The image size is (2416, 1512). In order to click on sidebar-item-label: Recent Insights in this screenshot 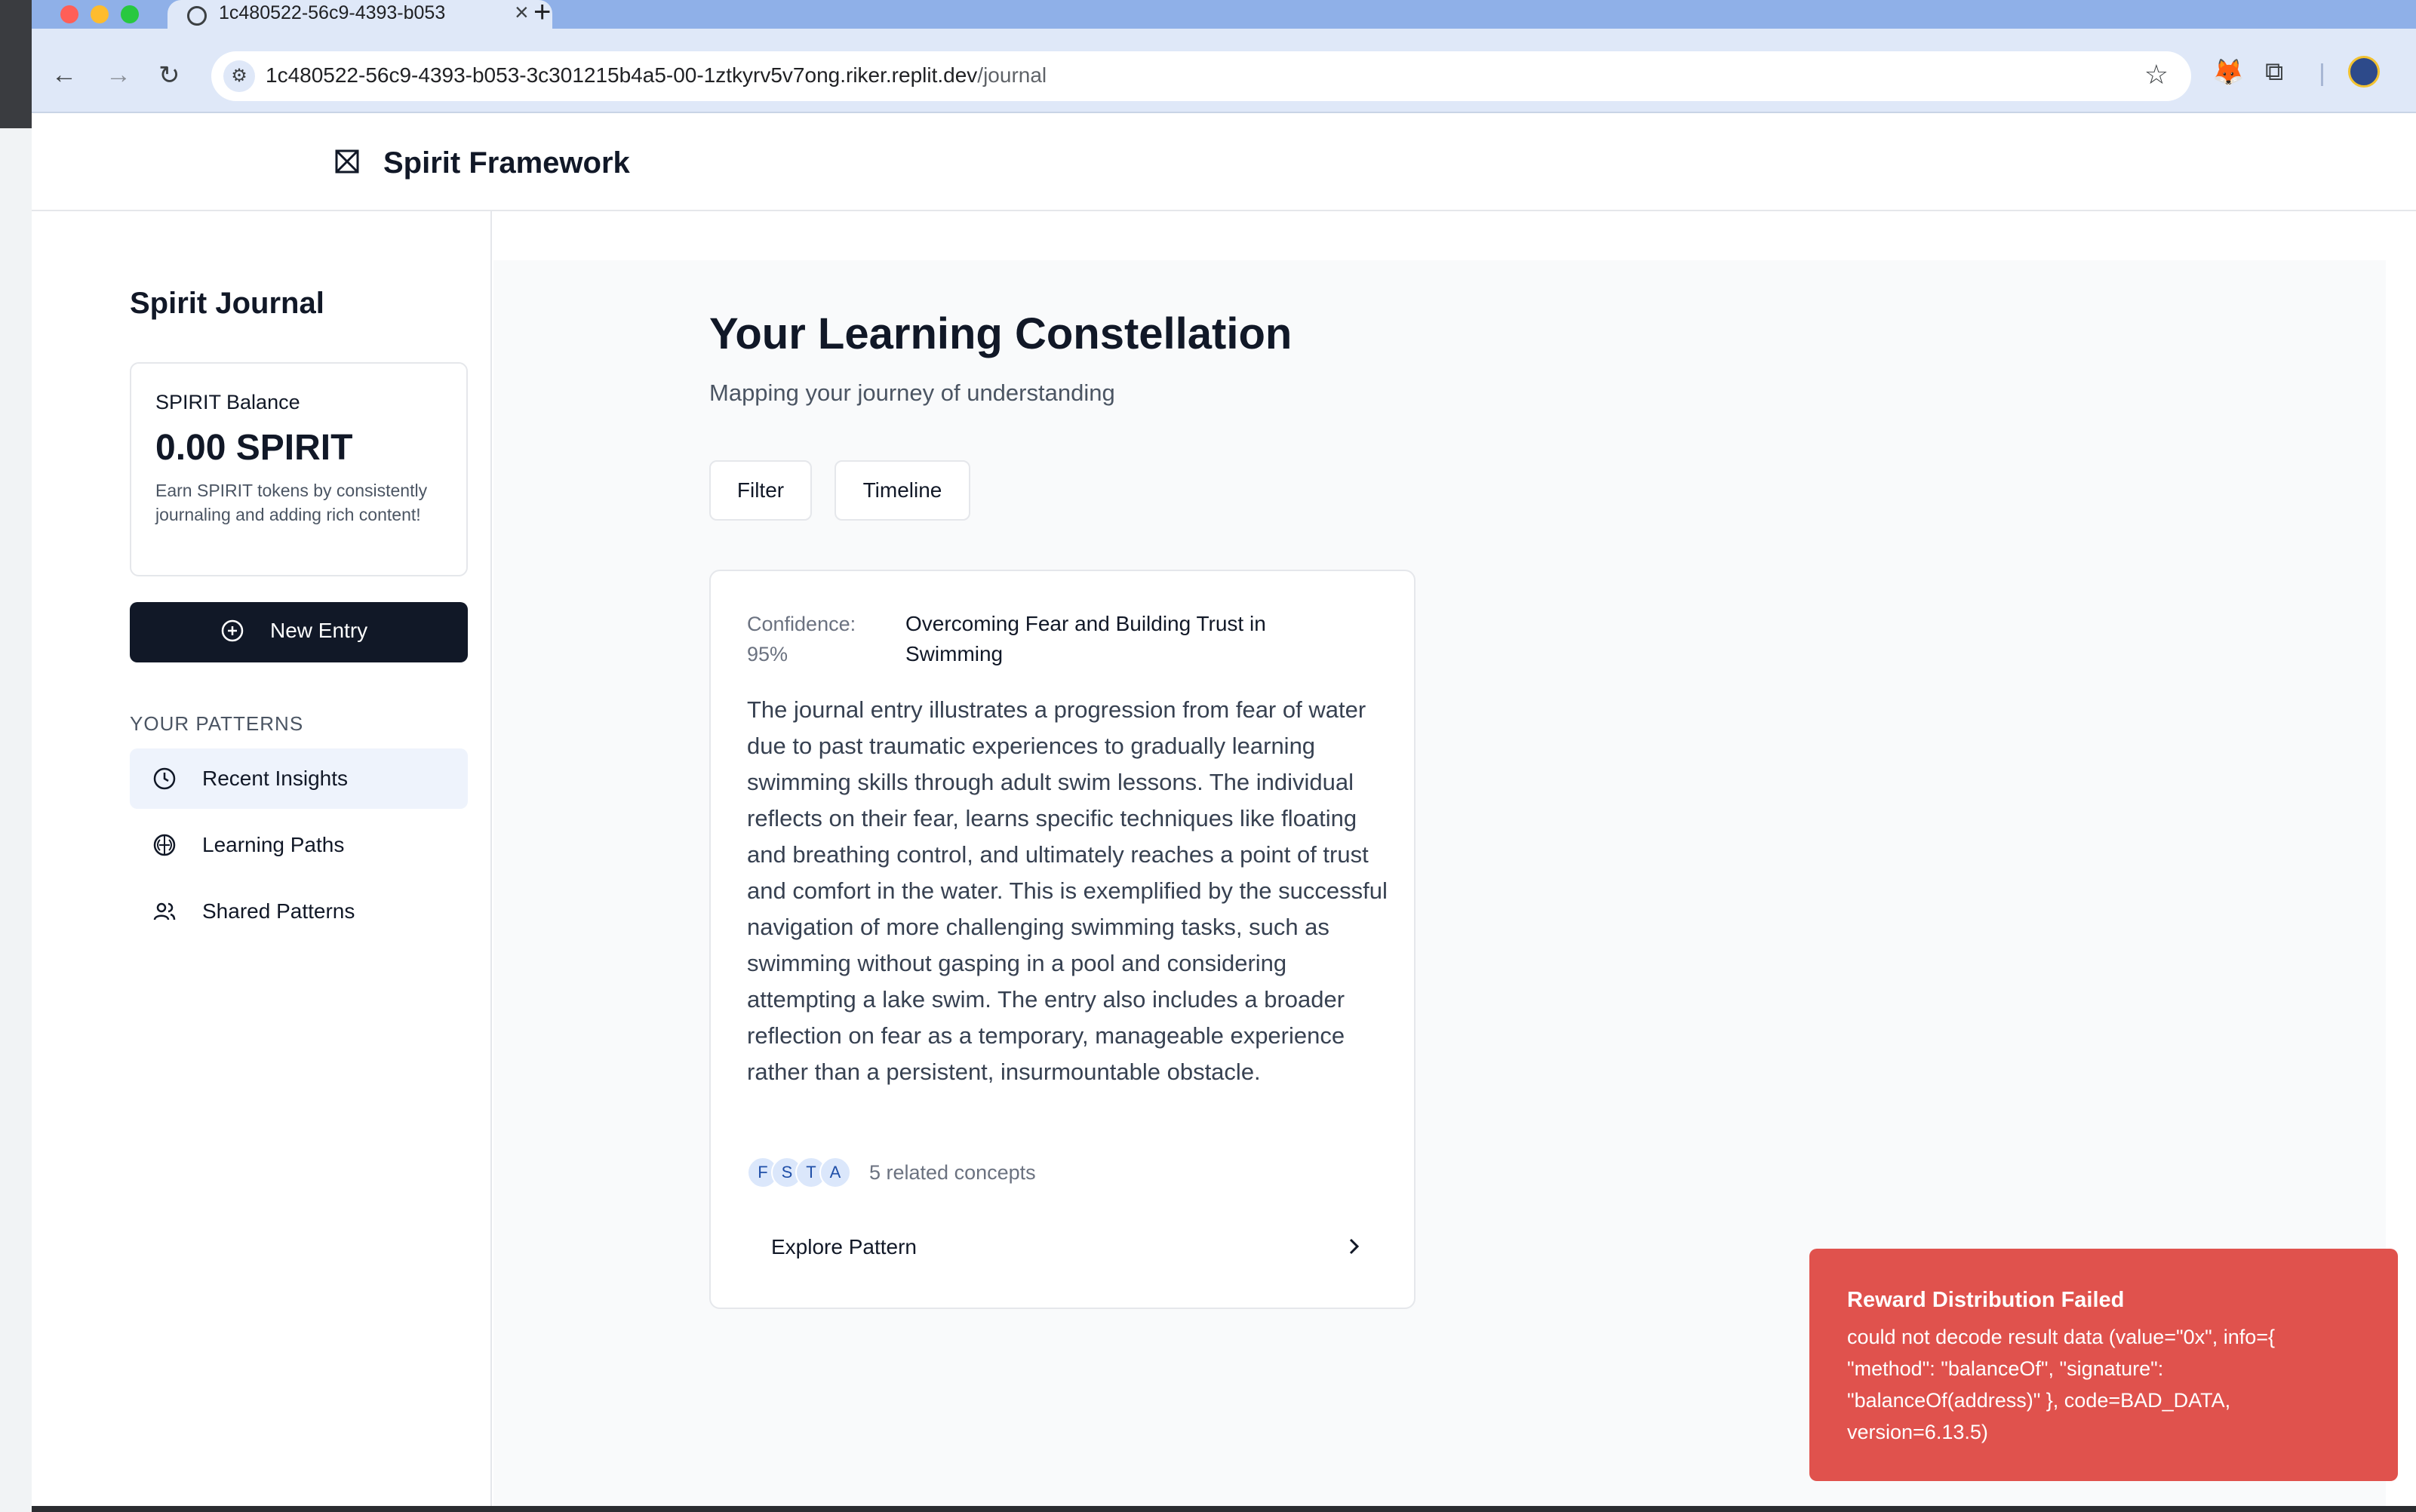, I will do `click(275, 778)`.